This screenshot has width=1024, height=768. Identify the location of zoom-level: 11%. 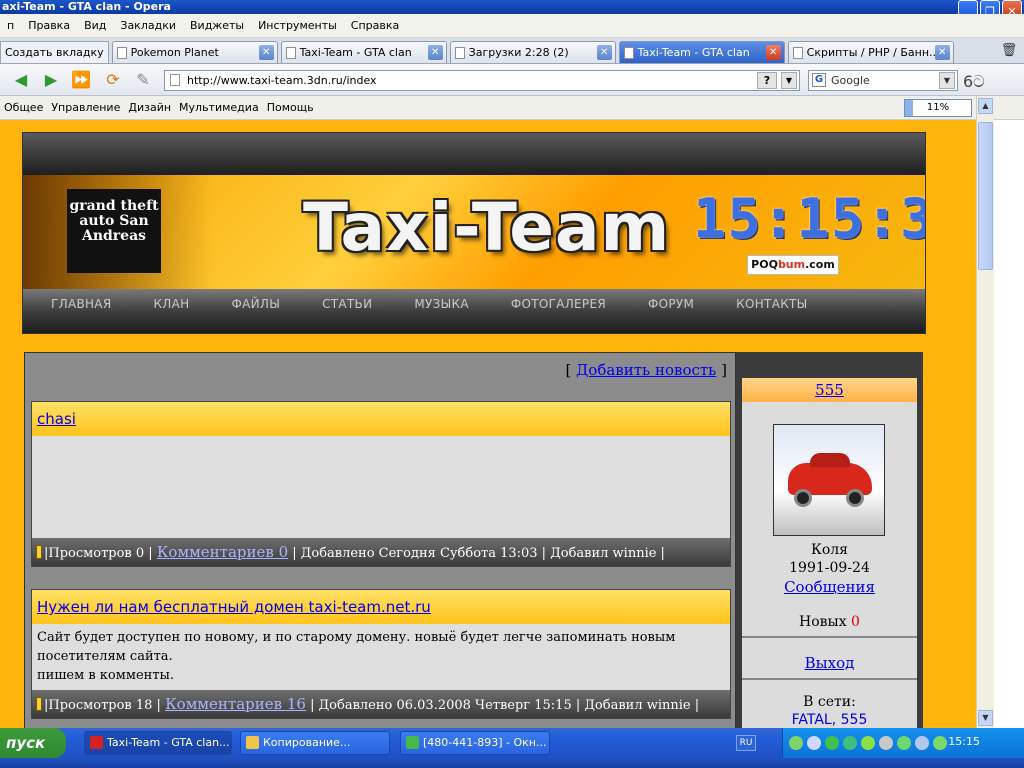
(938, 107).